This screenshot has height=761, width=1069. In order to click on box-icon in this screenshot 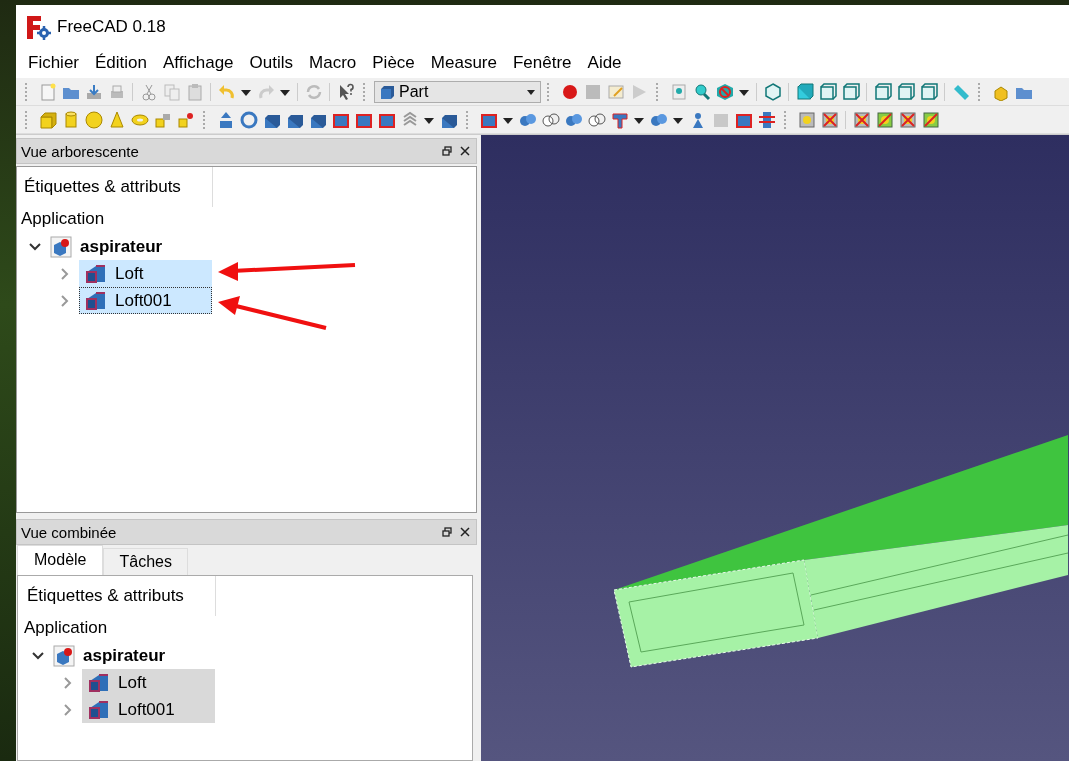, I will do `click(47, 119)`.